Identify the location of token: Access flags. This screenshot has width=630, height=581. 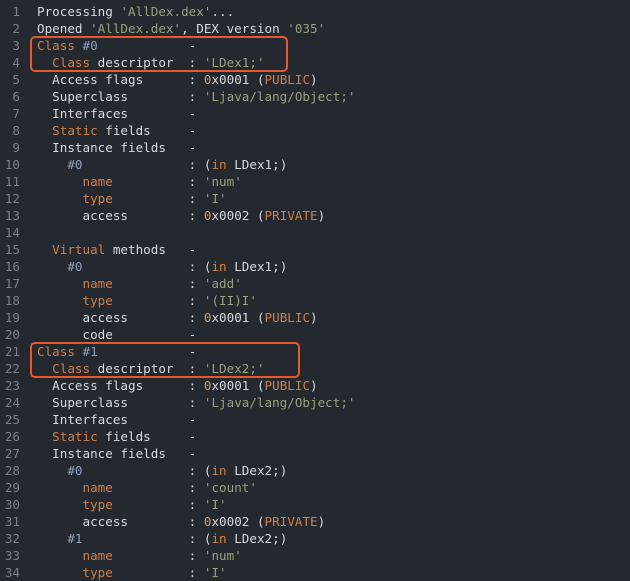
(98, 385).